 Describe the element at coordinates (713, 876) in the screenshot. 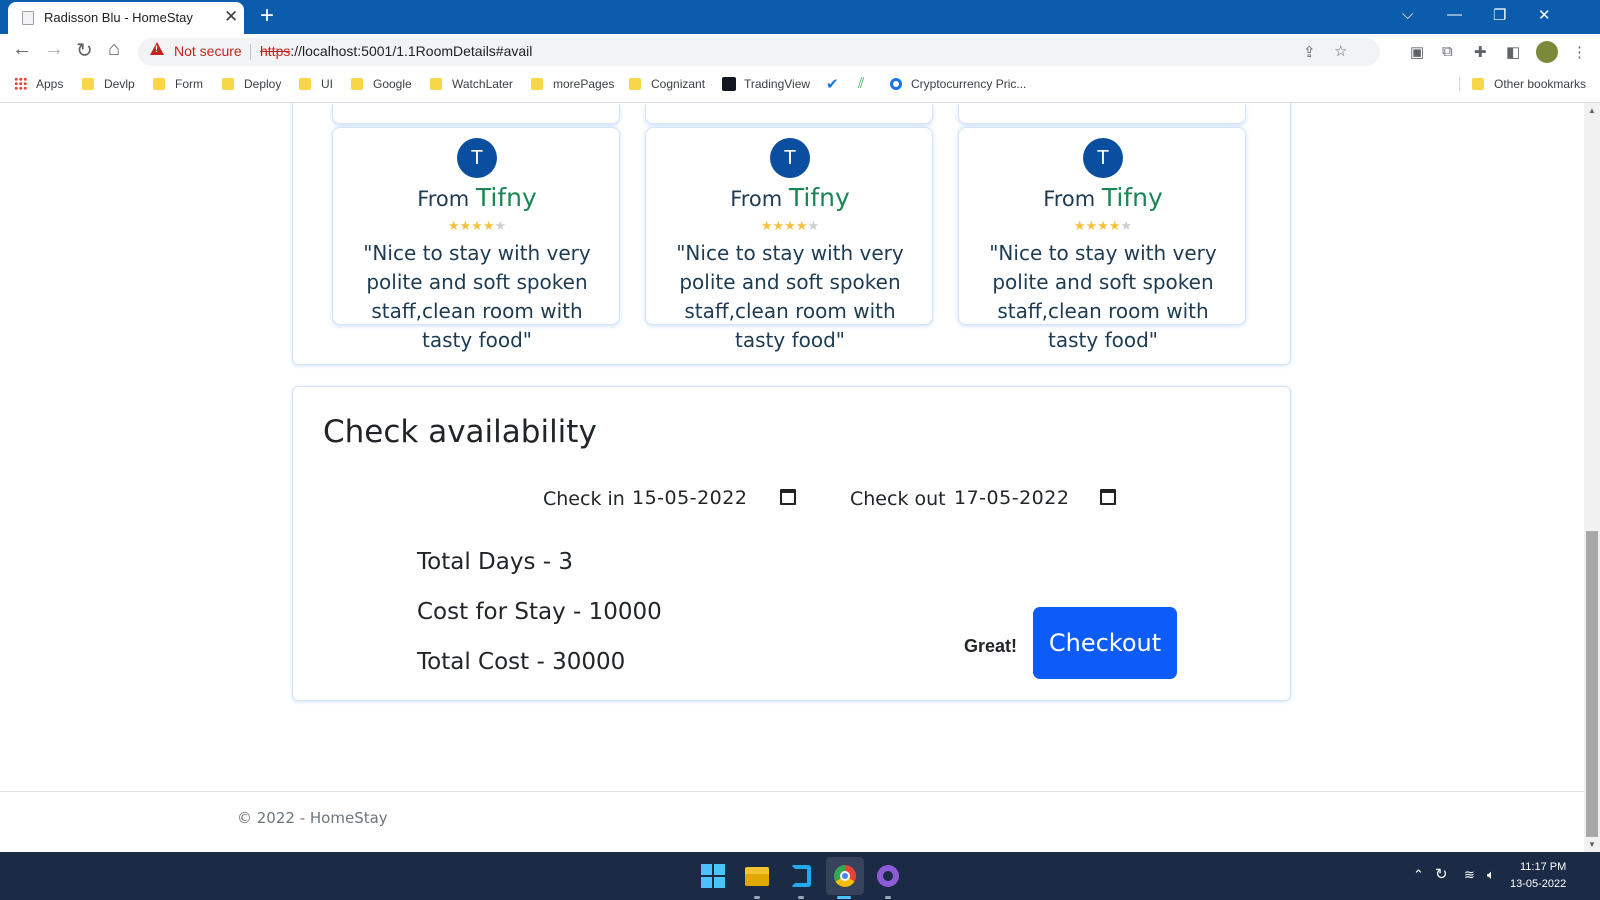

I see `start-windows-icon` at that location.